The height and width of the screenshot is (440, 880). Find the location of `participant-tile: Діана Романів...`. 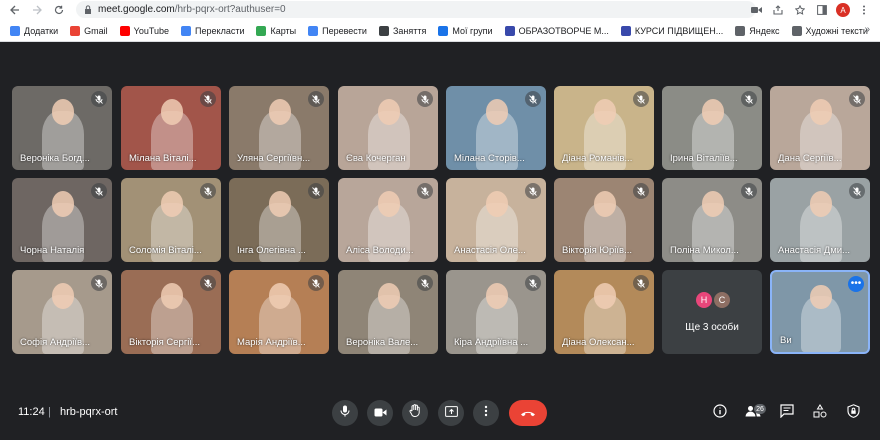

participant-tile: Діана Романів... is located at coordinates (604, 128).